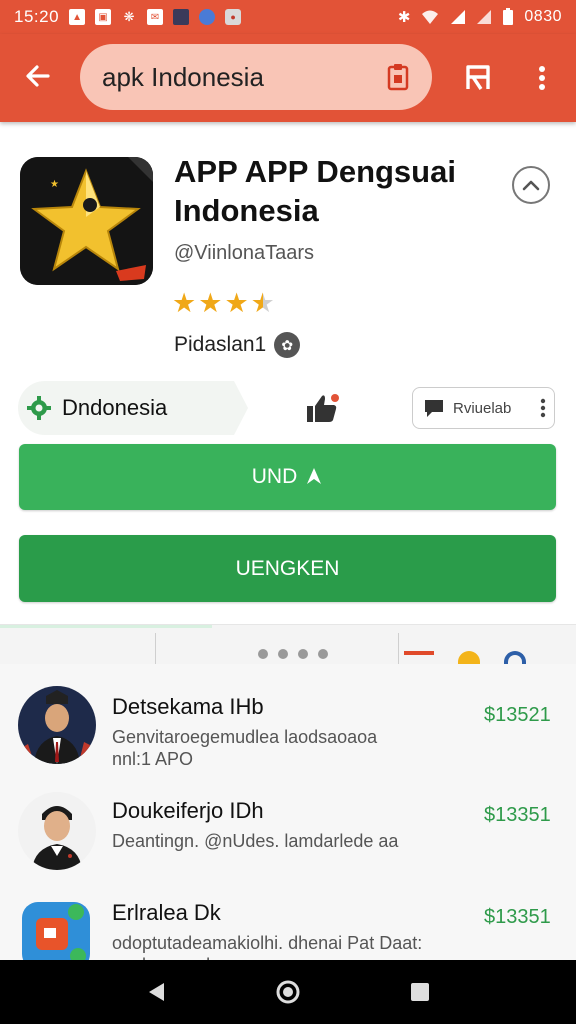  I want to click on circle-home-icon, so click(288, 992).